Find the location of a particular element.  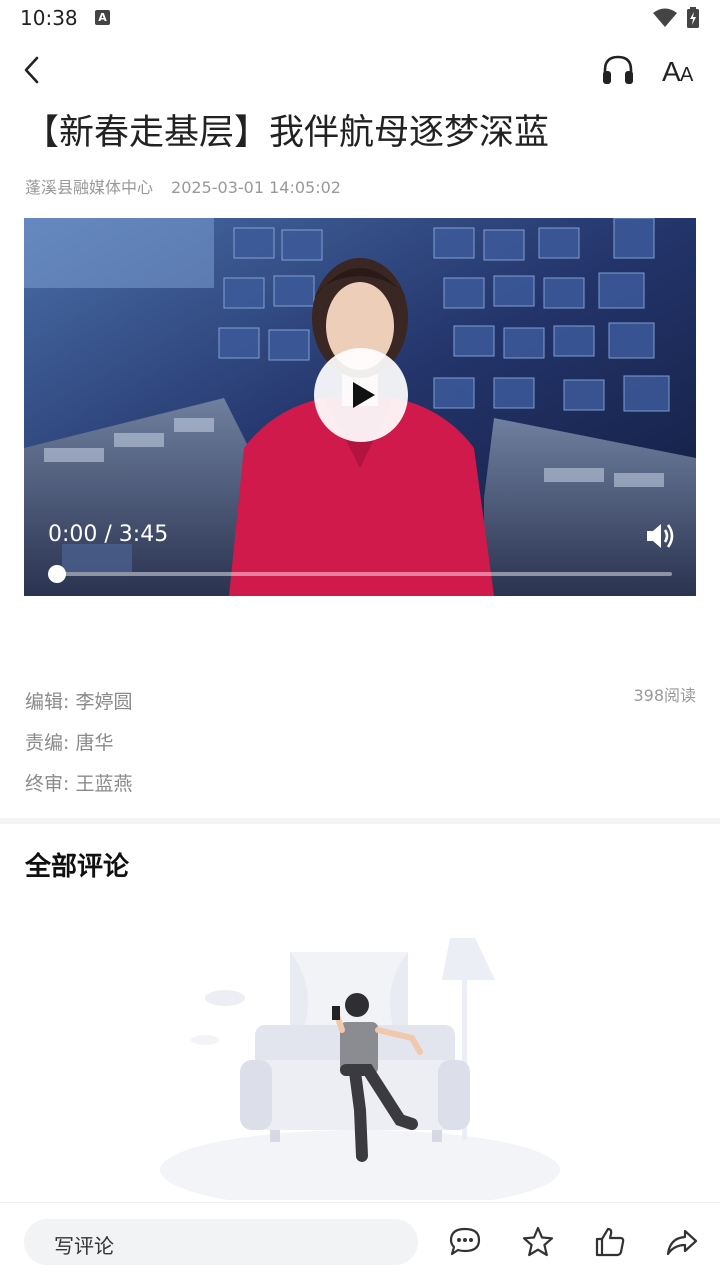

article-title: 【新春走基层】我伴航母逐梦深蓝 is located at coordinates (287, 133).